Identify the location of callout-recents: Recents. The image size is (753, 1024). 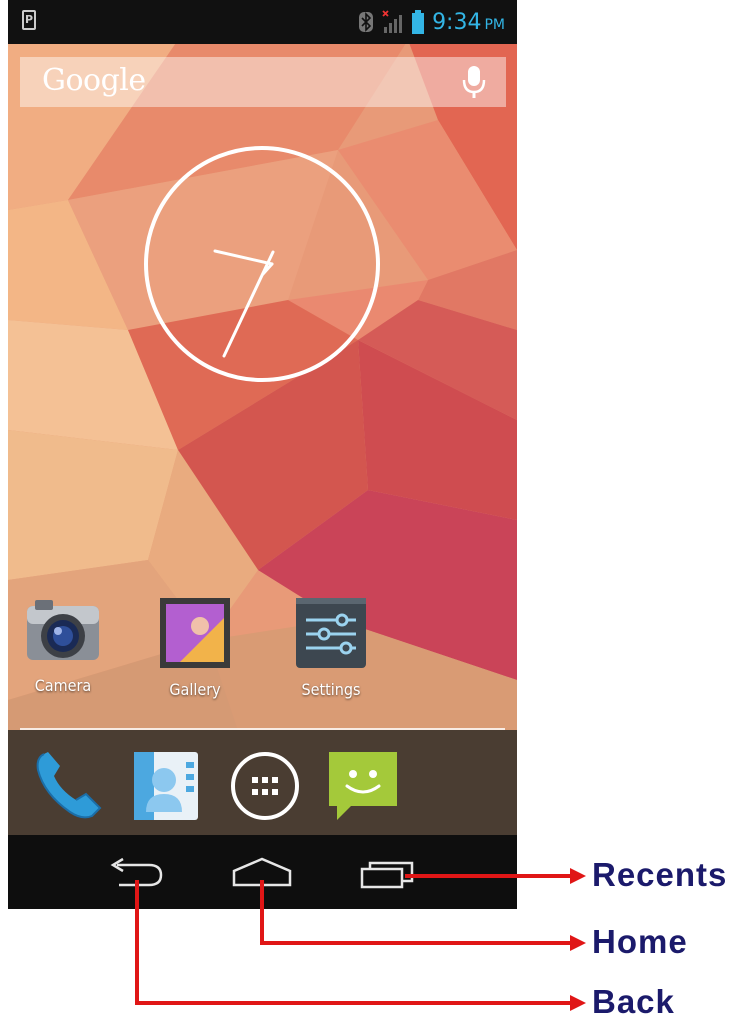
(660, 874).